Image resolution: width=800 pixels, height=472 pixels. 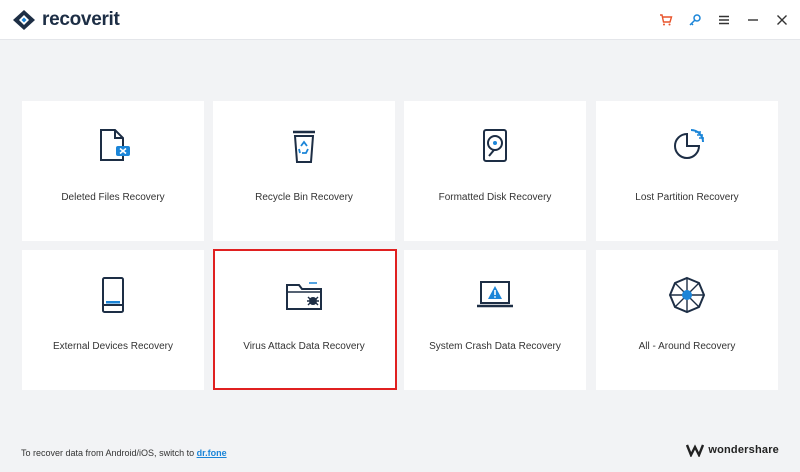 What do you see at coordinates (495, 320) in the screenshot?
I see `card-system-crash-data-recovery: System Crash Data Recovery` at bounding box center [495, 320].